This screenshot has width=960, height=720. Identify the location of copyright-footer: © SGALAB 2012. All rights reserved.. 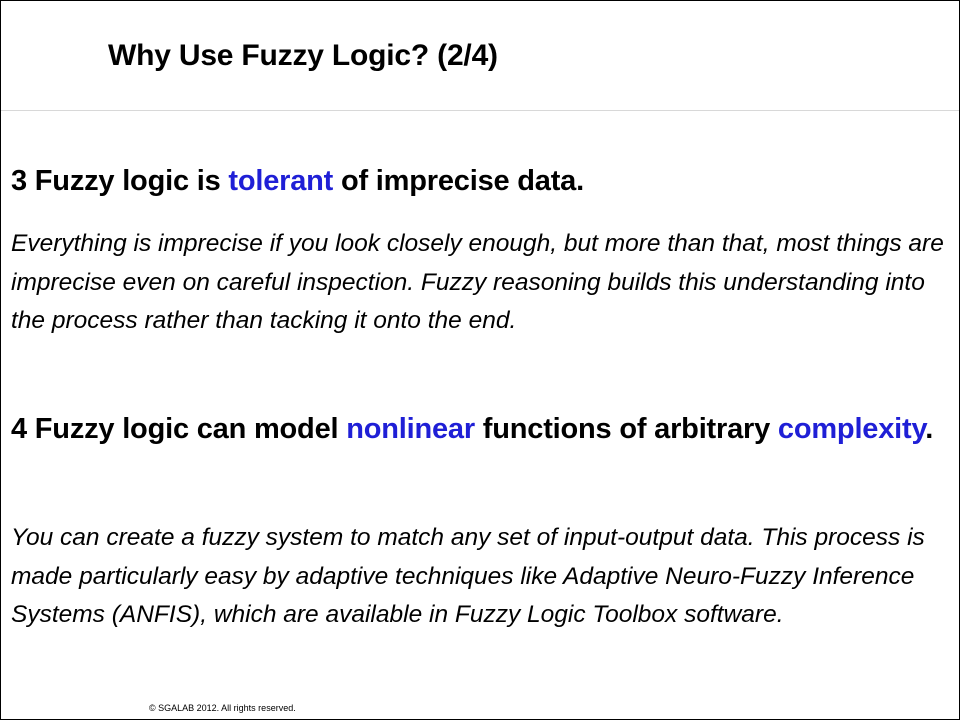
(222, 708).